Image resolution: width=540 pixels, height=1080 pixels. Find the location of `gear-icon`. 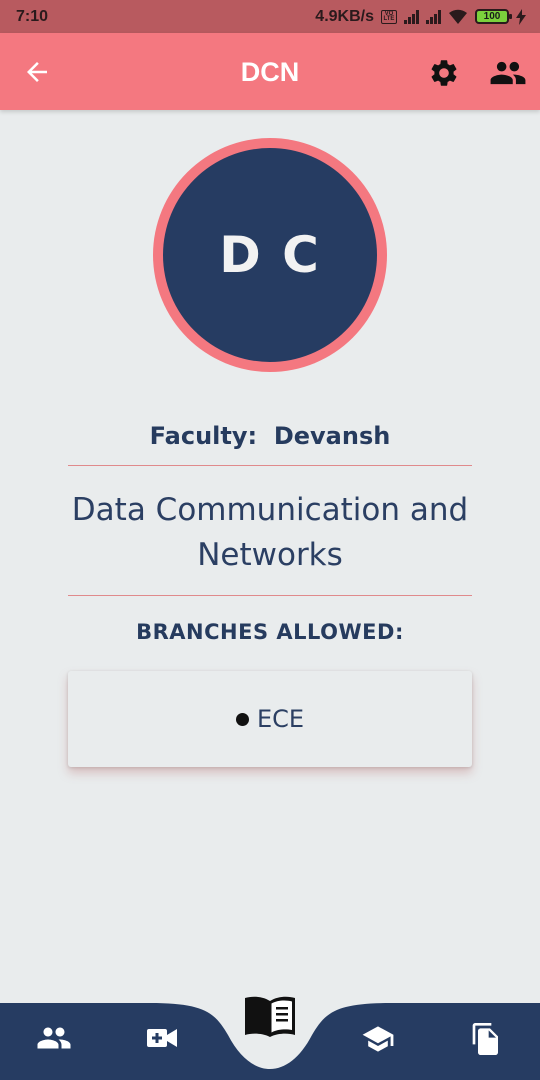

gear-icon is located at coordinates (444, 73).